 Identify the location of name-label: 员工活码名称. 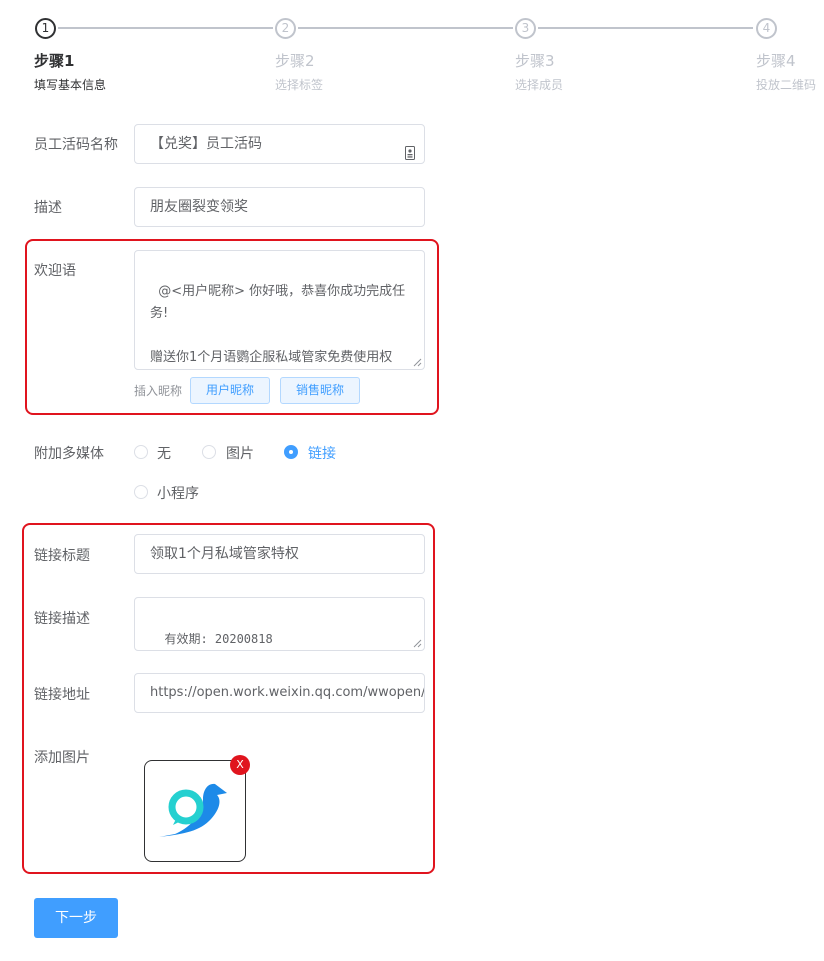
(76, 145).